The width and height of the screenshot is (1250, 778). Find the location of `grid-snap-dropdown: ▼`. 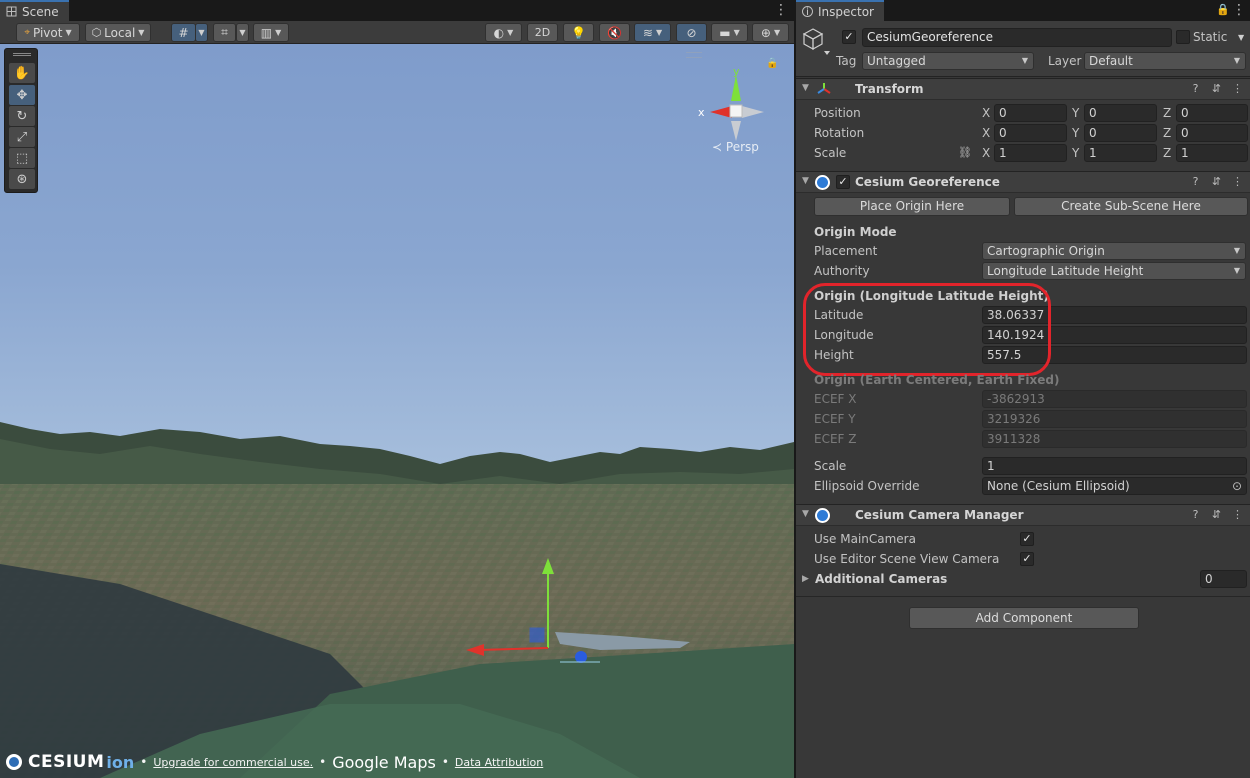

grid-snap-dropdown: ▼ is located at coordinates (201, 32).